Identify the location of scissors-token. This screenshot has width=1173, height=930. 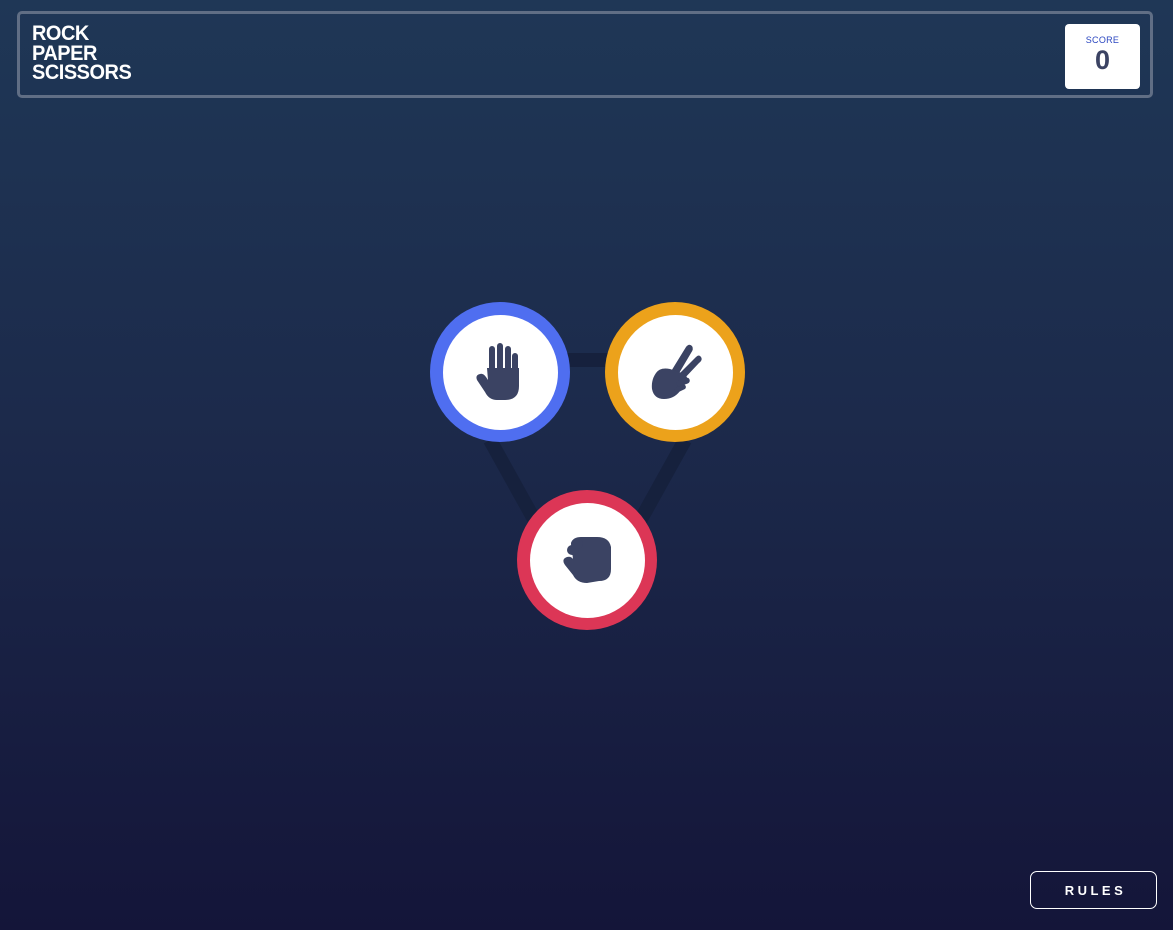
(675, 372).